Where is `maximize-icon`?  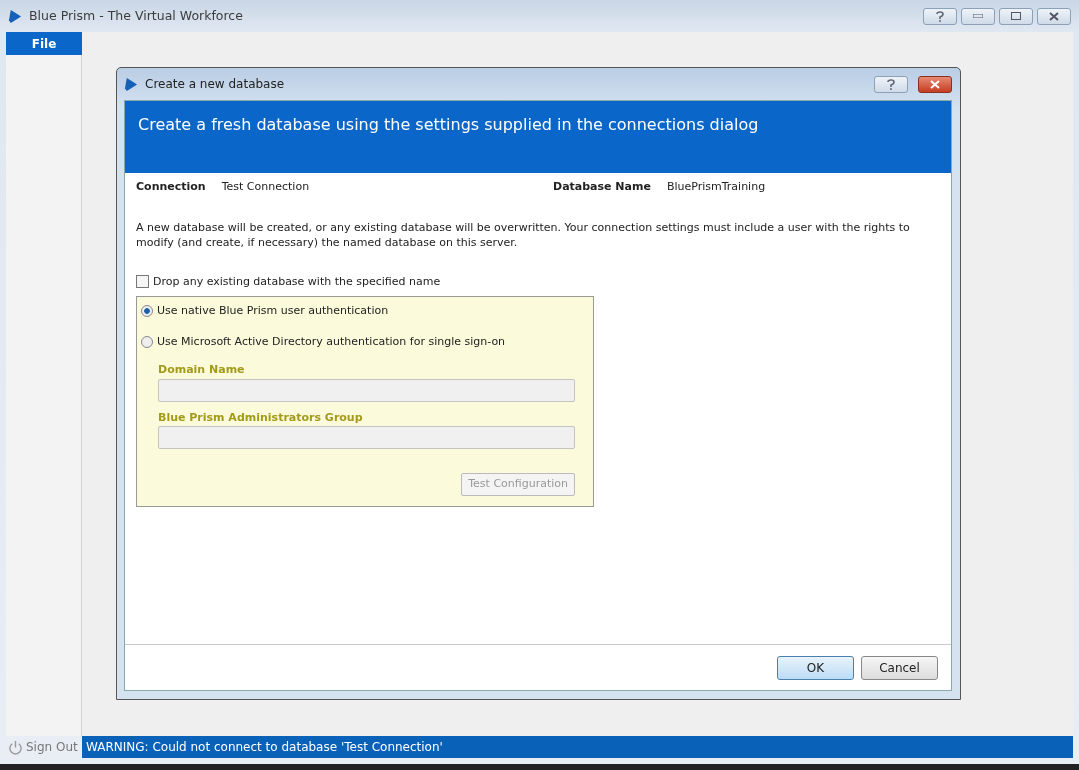
maximize-icon is located at coordinates (1016, 16).